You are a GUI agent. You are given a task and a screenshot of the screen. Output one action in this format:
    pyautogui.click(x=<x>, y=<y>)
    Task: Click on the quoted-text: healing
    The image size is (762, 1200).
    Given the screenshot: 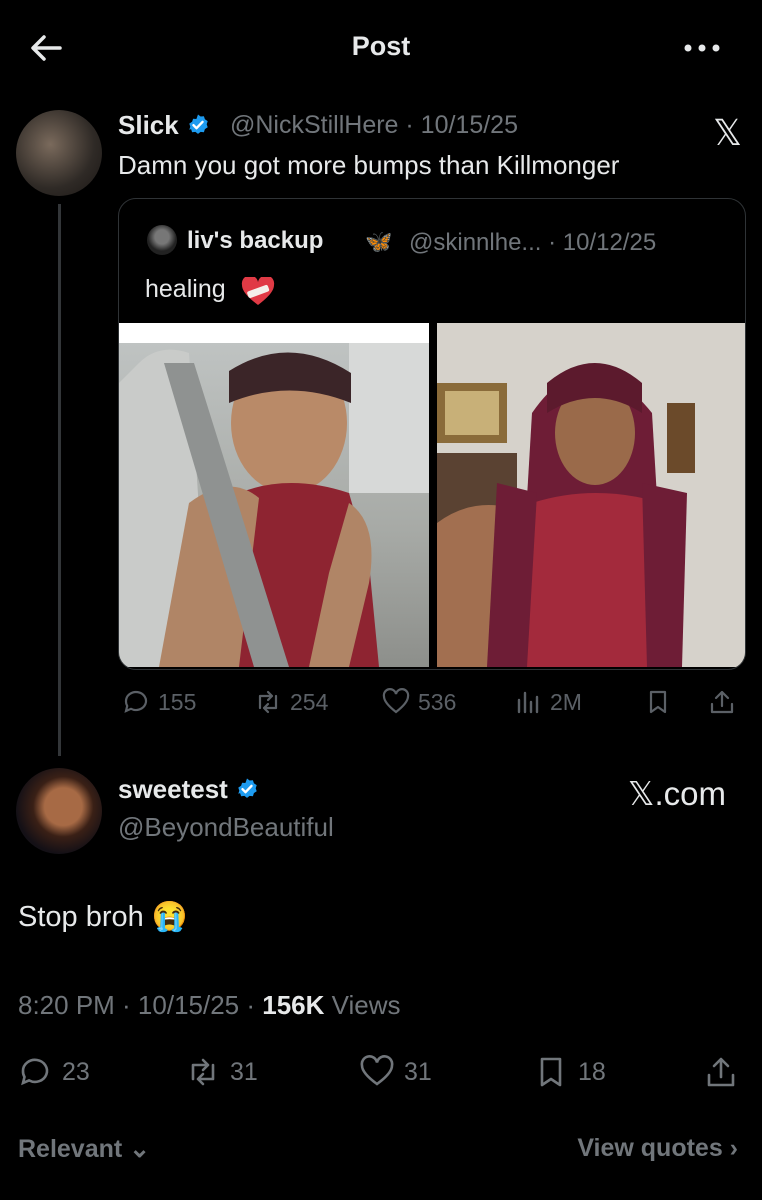 What is the action you would take?
    pyautogui.click(x=185, y=289)
    